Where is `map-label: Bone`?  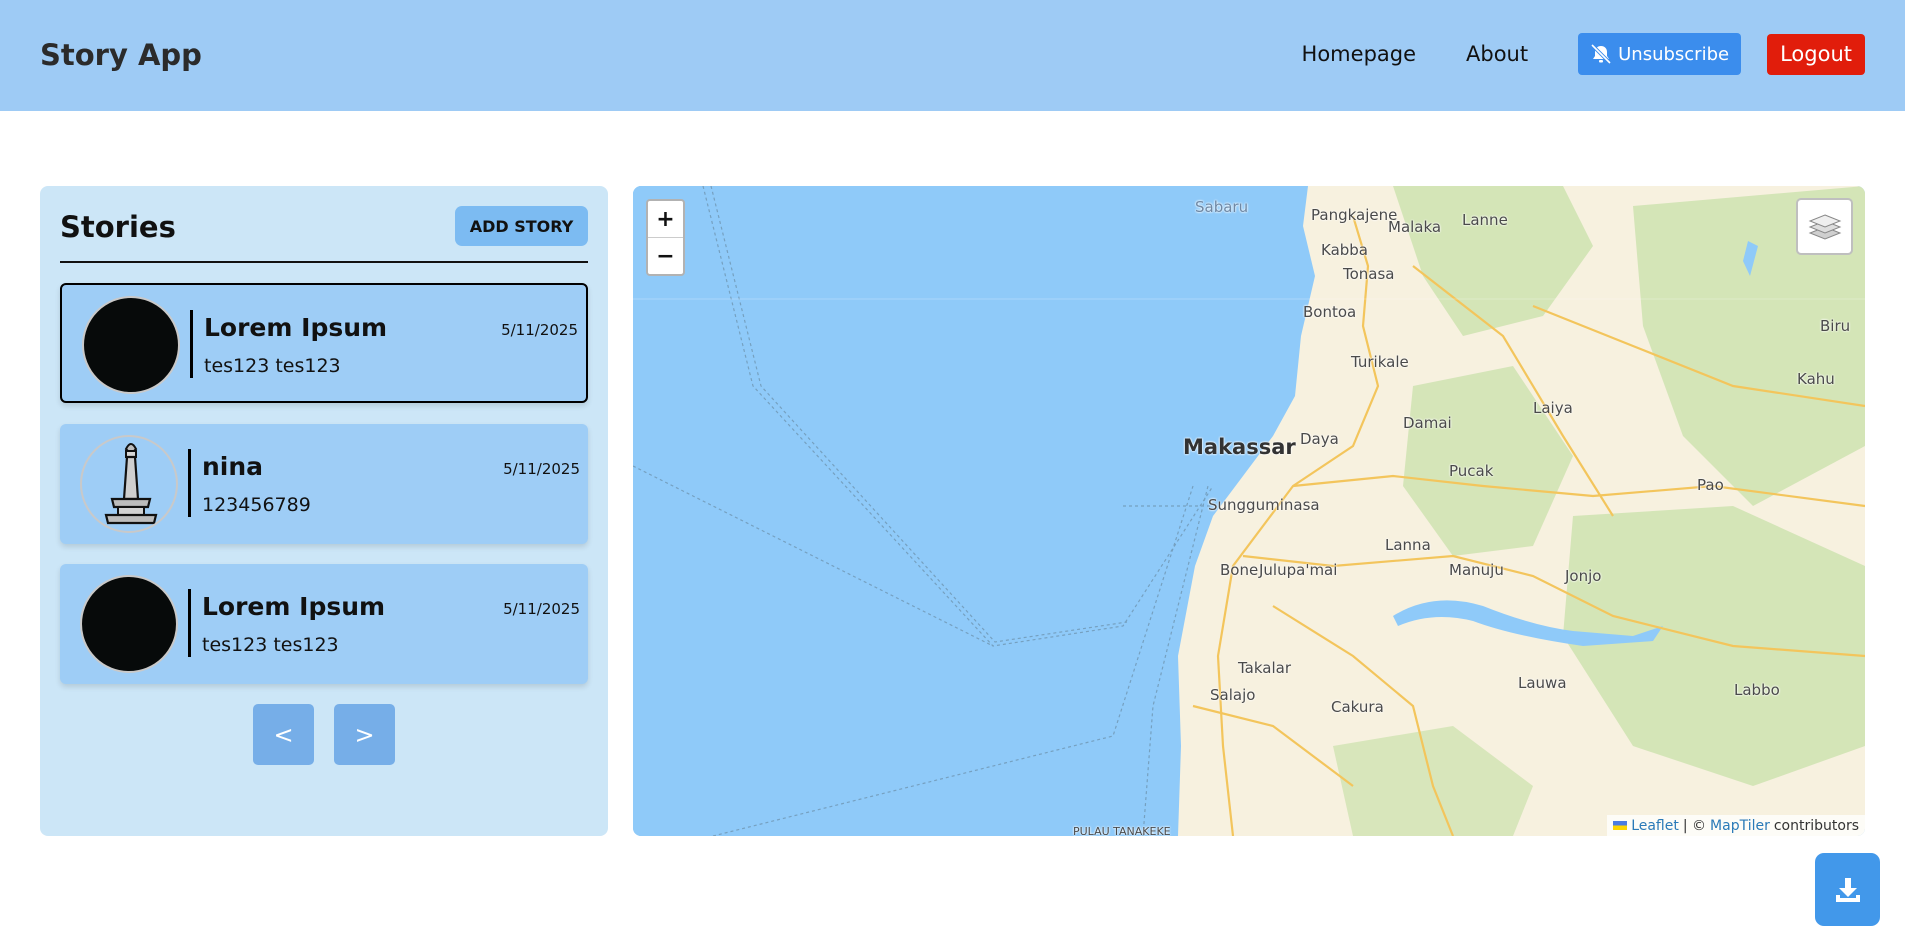
map-label: Bone is located at coordinates (1239, 570).